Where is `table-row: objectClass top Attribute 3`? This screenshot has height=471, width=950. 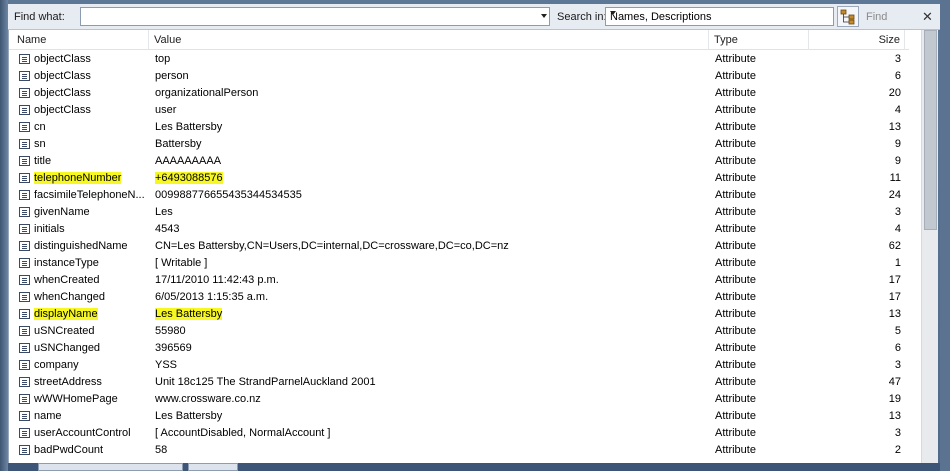 table-row: objectClass top Attribute 3 is located at coordinates (459, 59).